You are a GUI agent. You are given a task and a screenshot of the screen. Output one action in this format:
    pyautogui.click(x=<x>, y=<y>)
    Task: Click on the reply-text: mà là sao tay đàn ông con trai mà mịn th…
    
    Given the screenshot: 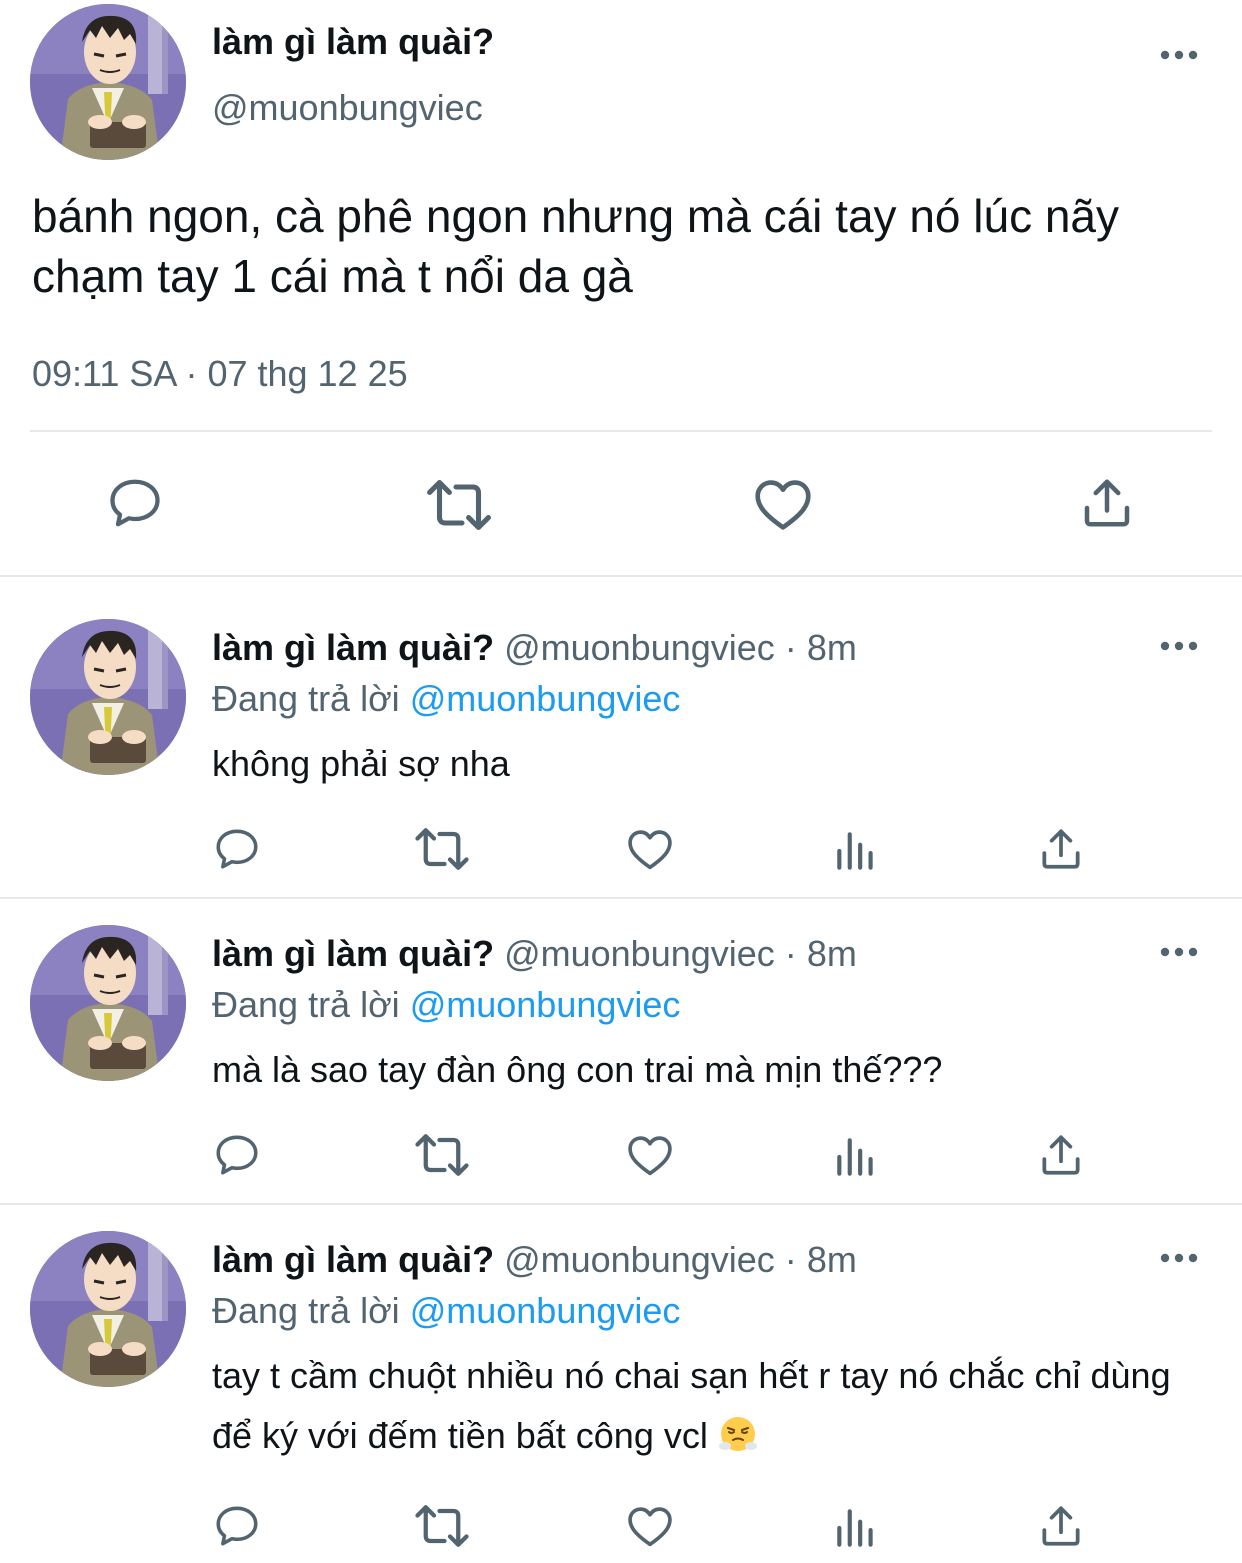 What is the action you would take?
    pyautogui.click(x=577, y=1069)
    